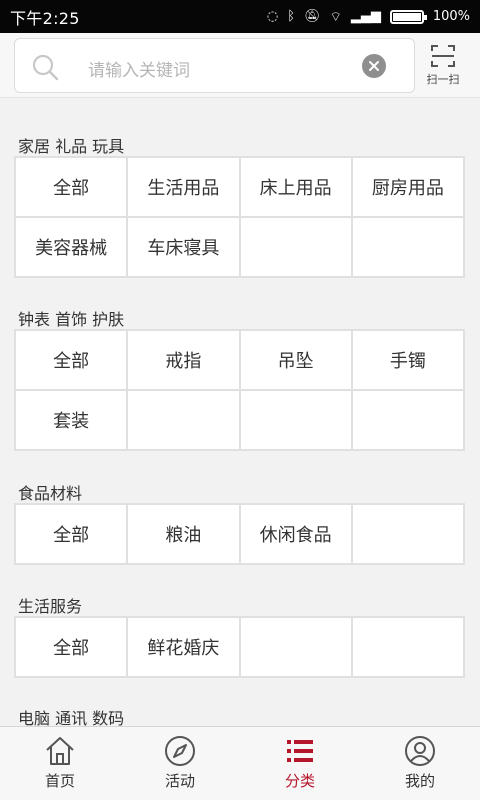 The height and width of the screenshot is (800, 480). I want to click on status-icons: ◌ ᛒ 🔕︎ ⌔ ▂▄▆ 100%, so click(368, 17).